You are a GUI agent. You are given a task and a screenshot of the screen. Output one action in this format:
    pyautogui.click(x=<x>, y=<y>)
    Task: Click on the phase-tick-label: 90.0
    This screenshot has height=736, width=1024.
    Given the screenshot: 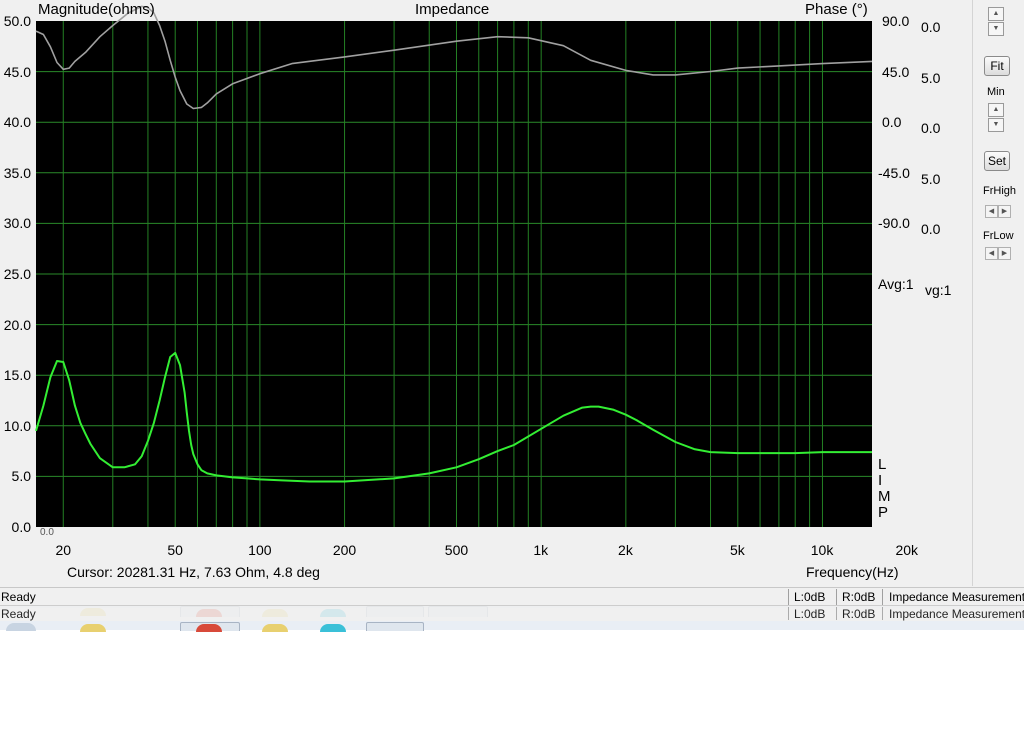 What is the action you would take?
    pyautogui.click(x=896, y=21)
    